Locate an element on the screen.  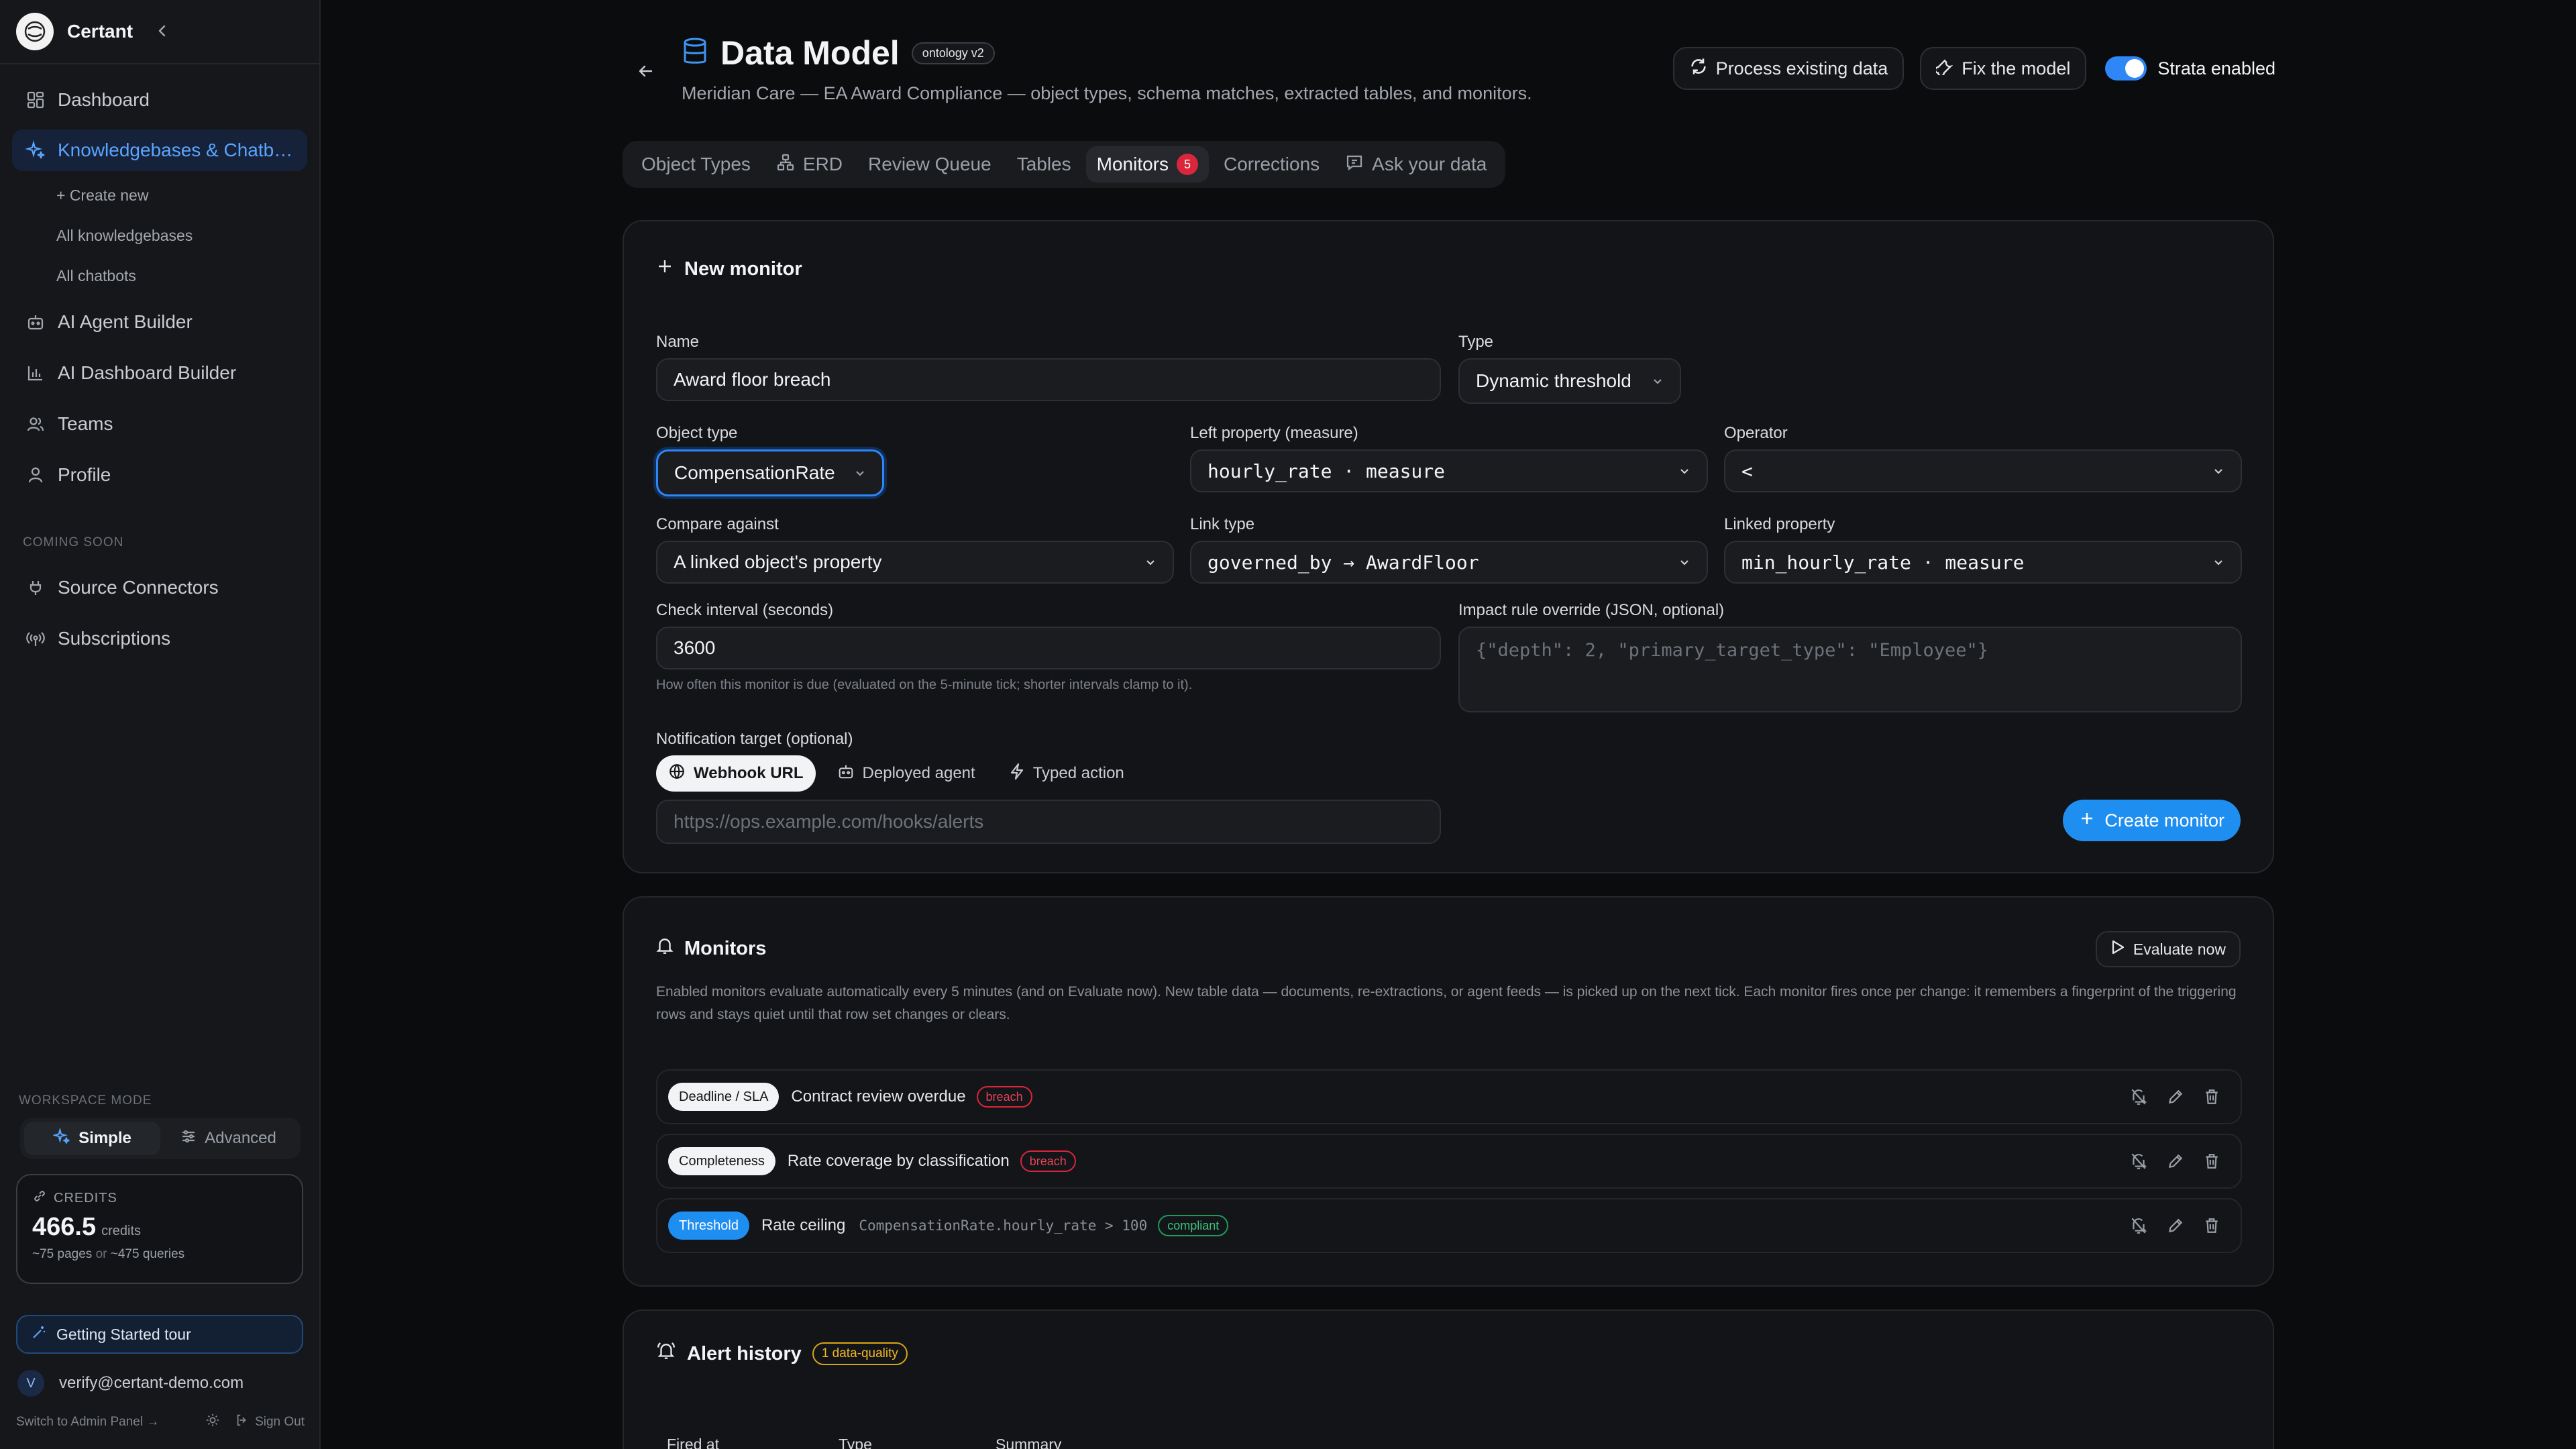
impact-rule-label: Impact rule override (JSON, optional) is located at coordinates (1591, 610).